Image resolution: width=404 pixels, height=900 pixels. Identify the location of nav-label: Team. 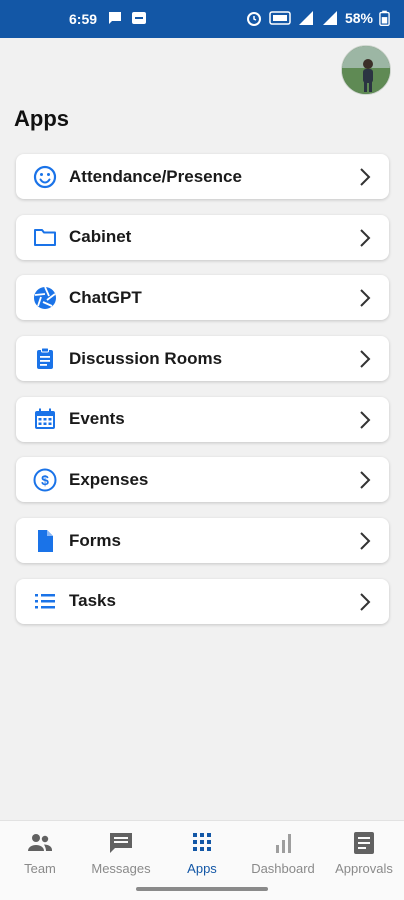
(40, 868).